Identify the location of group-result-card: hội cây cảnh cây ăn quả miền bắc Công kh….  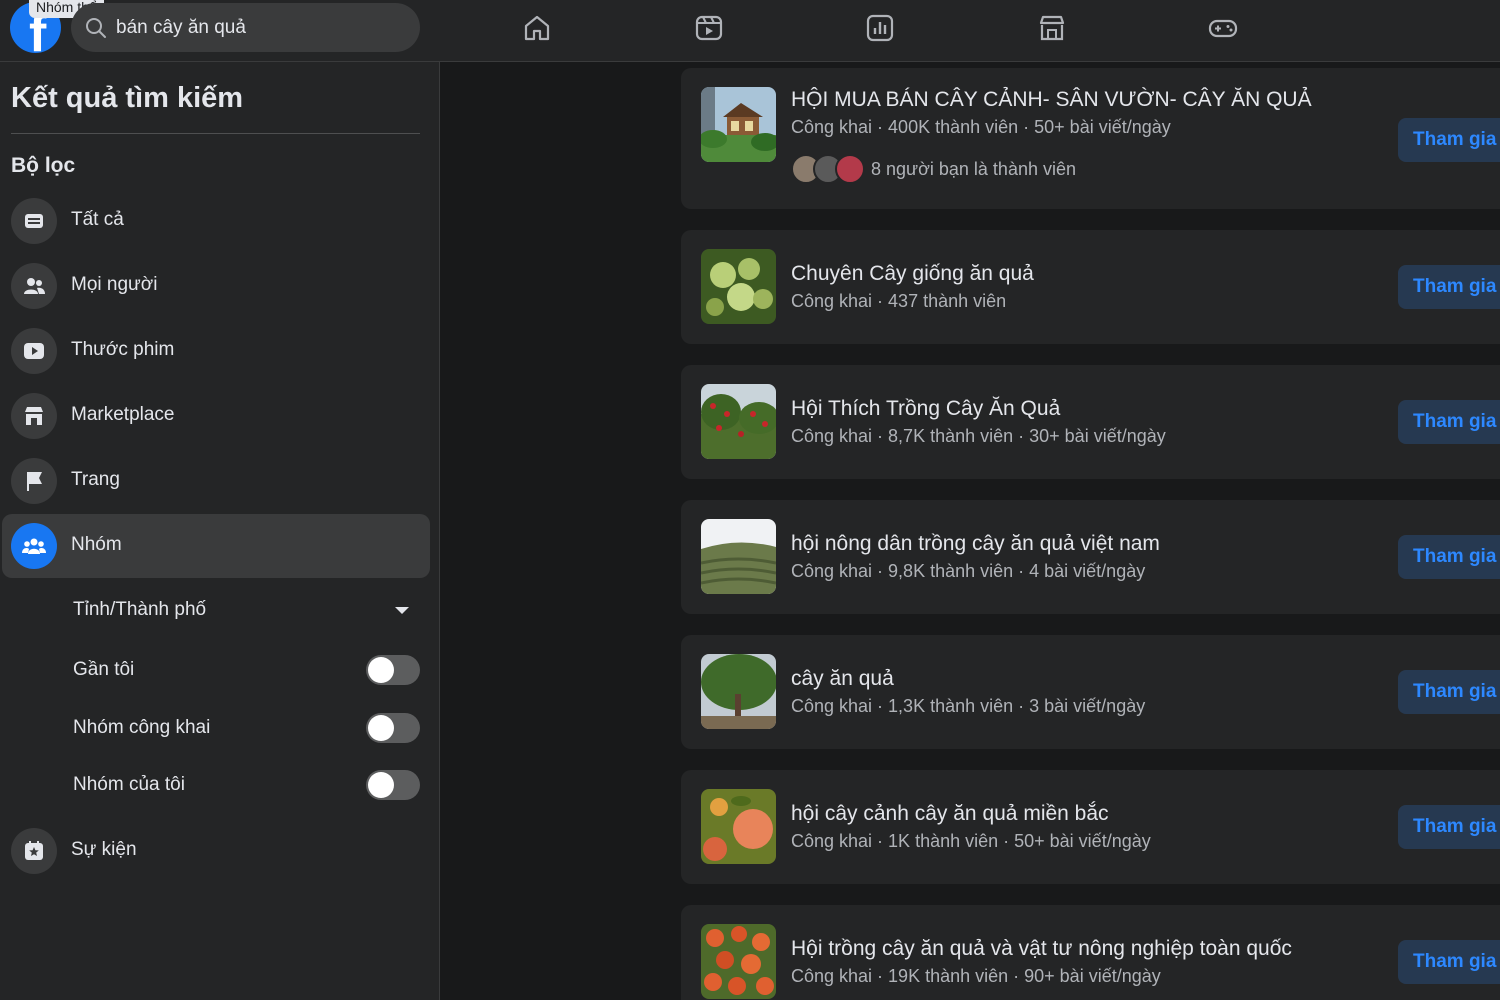
(1090, 827).